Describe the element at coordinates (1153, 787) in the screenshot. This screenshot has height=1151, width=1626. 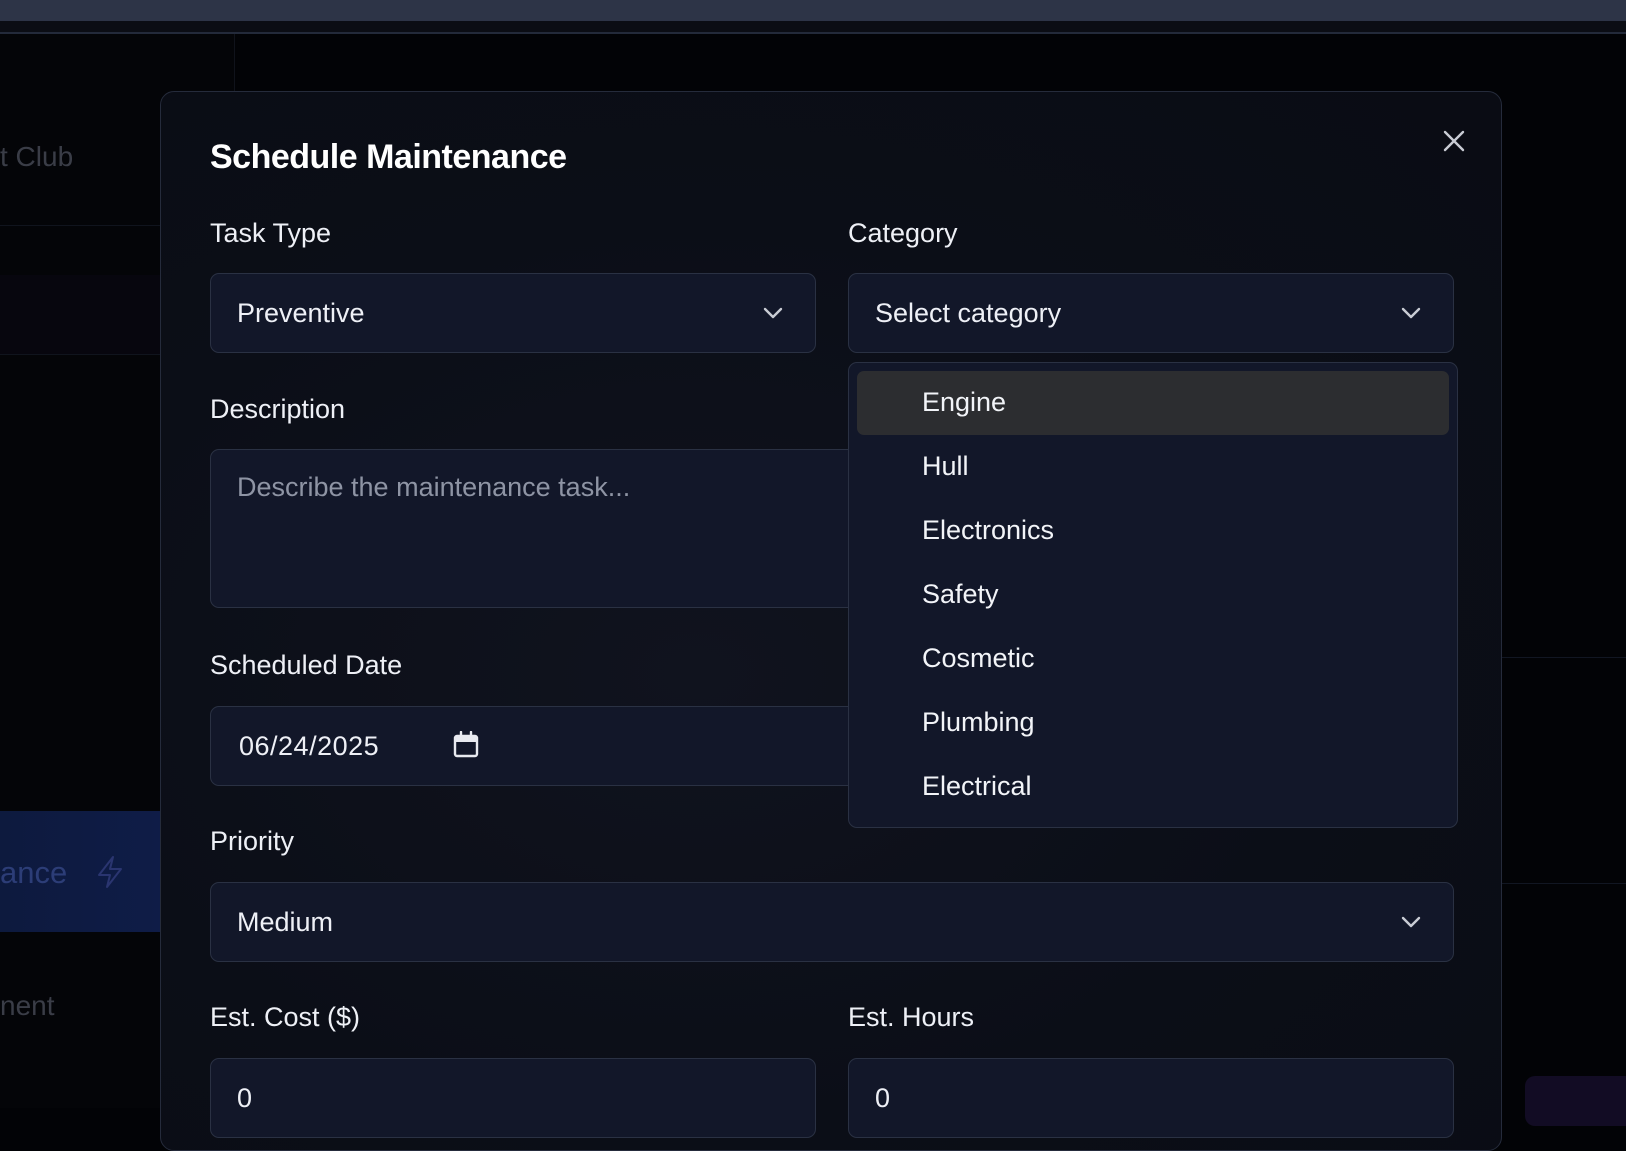
I see `dropdown-option-electrical: Electrical` at that location.